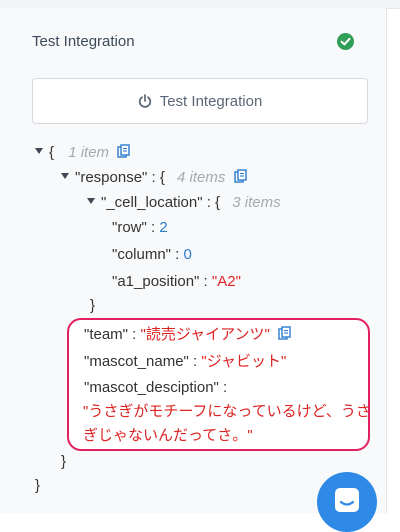 This screenshot has height=532, width=400. I want to click on mascot-desciption-value: "うさぎがモチーフになっているけど、うさぎじゃないんだってさ。", so click(227, 423).